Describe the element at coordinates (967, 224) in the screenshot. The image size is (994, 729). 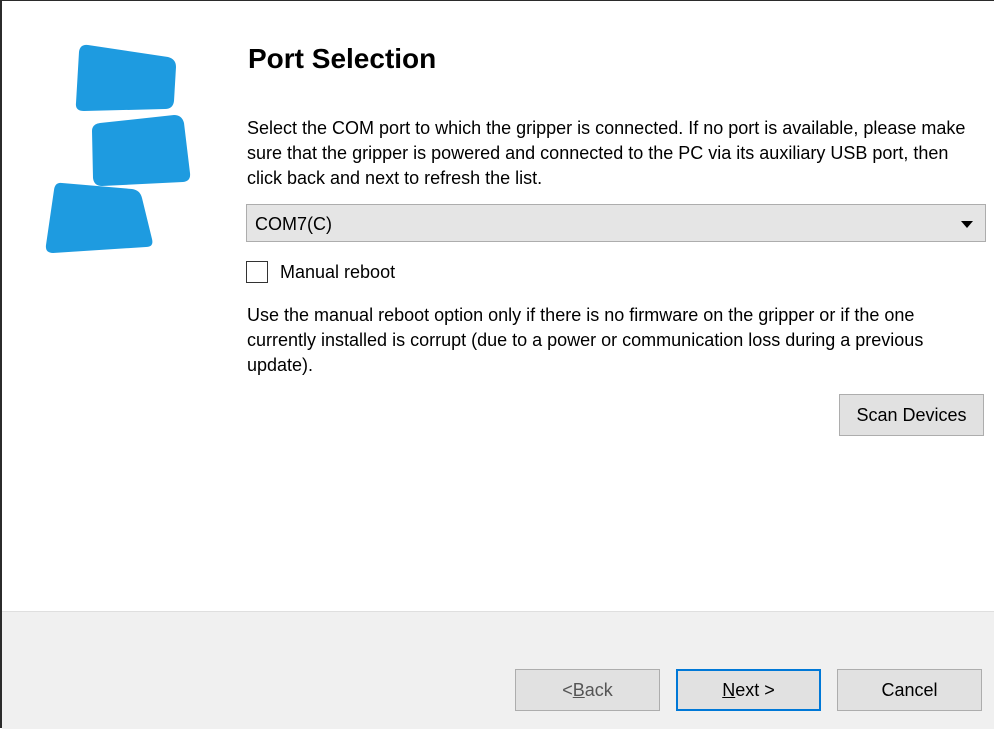
I see `chevron-down-icon` at that location.